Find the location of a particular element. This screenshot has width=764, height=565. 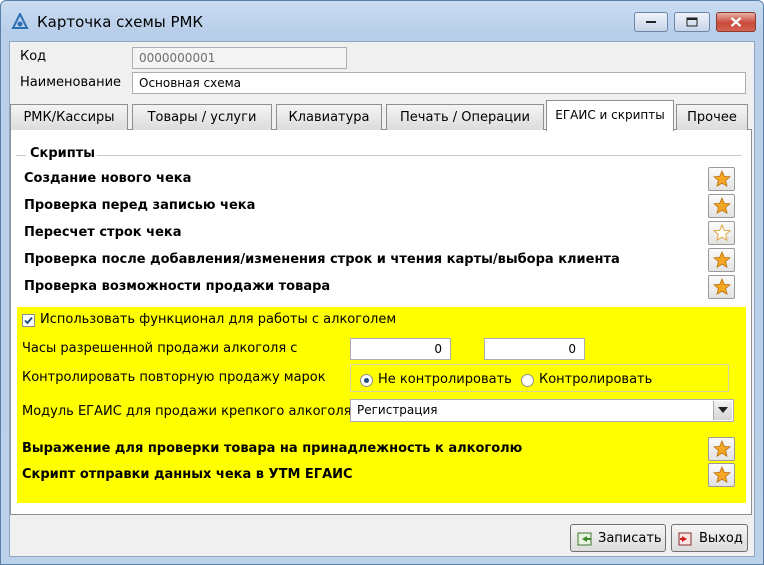

exit-icon is located at coordinates (685, 539).